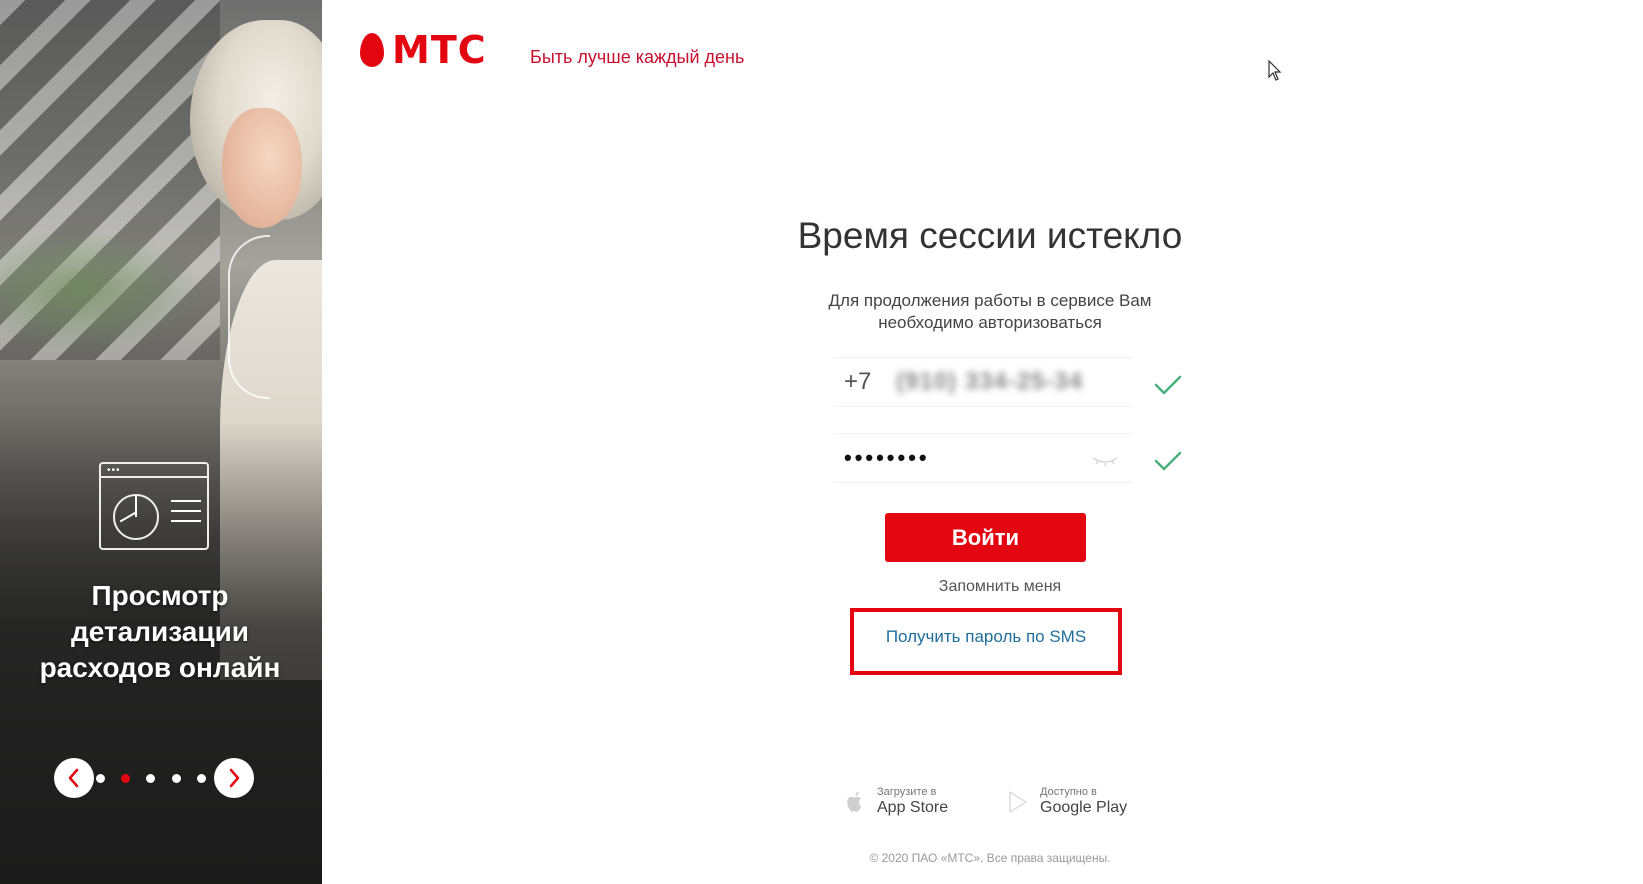 Image resolution: width=1643 pixels, height=884 pixels. What do you see at coordinates (989, 382) in the screenshot?
I see `phone-input: (910) 334-25-34` at bounding box center [989, 382].